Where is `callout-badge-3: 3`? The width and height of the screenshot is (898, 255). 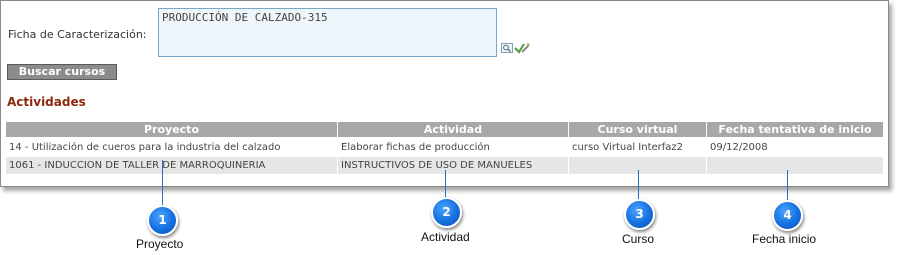 callout-badge-3: 3 is located at coordinates (639, 214).